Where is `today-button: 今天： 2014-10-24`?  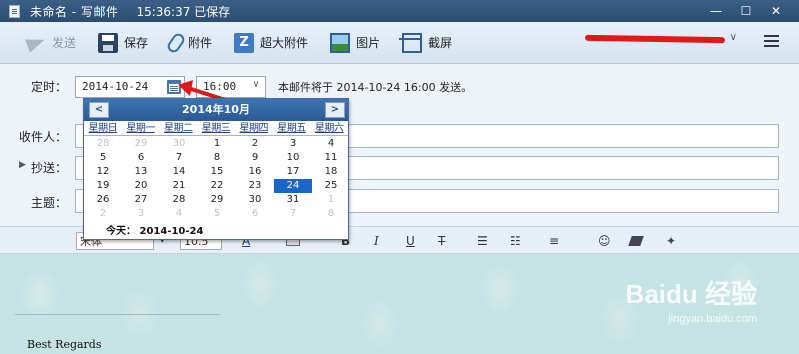 today-button: 今天： 2014-10-24 is located at coordinates (216, 232).